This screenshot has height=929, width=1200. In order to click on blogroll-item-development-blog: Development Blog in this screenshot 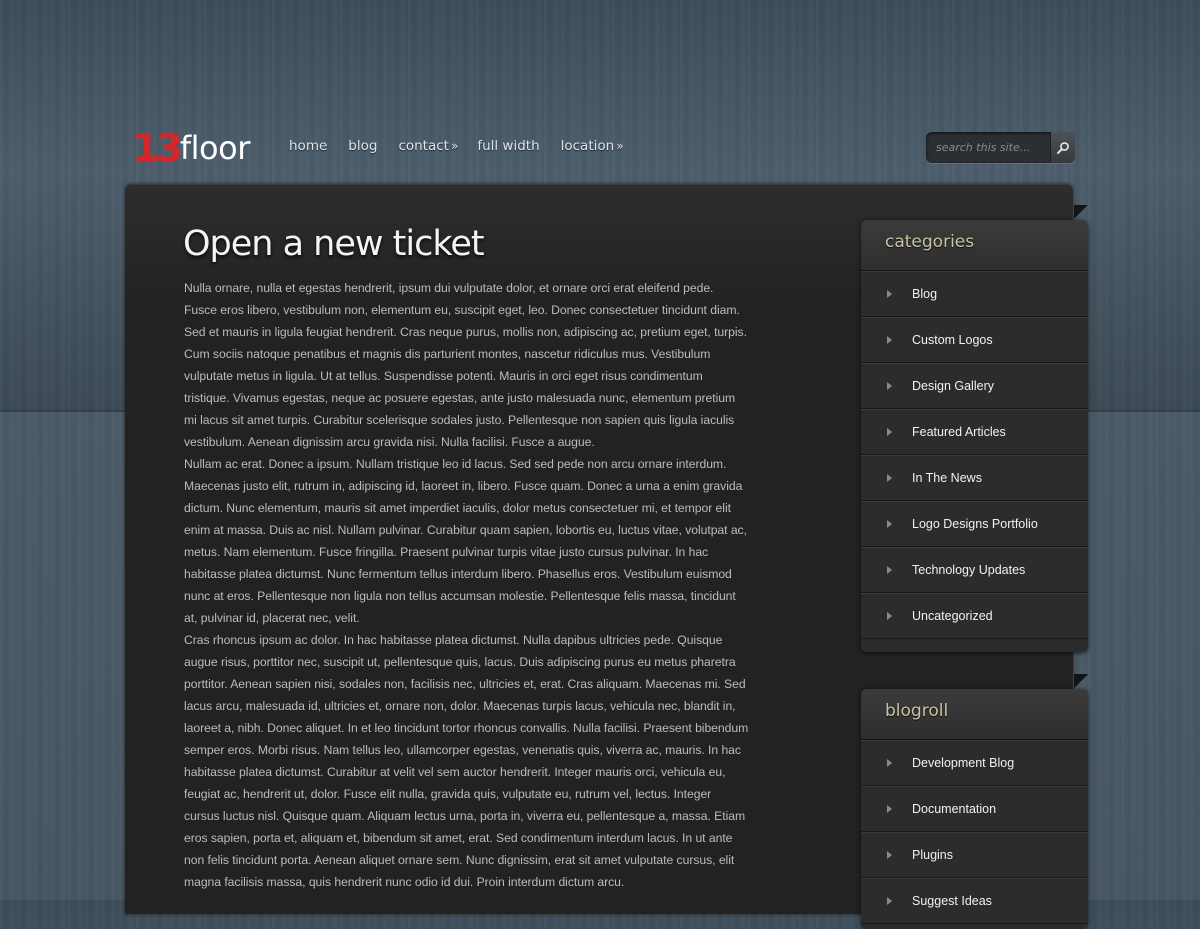, I will do `click(974, 763)`.